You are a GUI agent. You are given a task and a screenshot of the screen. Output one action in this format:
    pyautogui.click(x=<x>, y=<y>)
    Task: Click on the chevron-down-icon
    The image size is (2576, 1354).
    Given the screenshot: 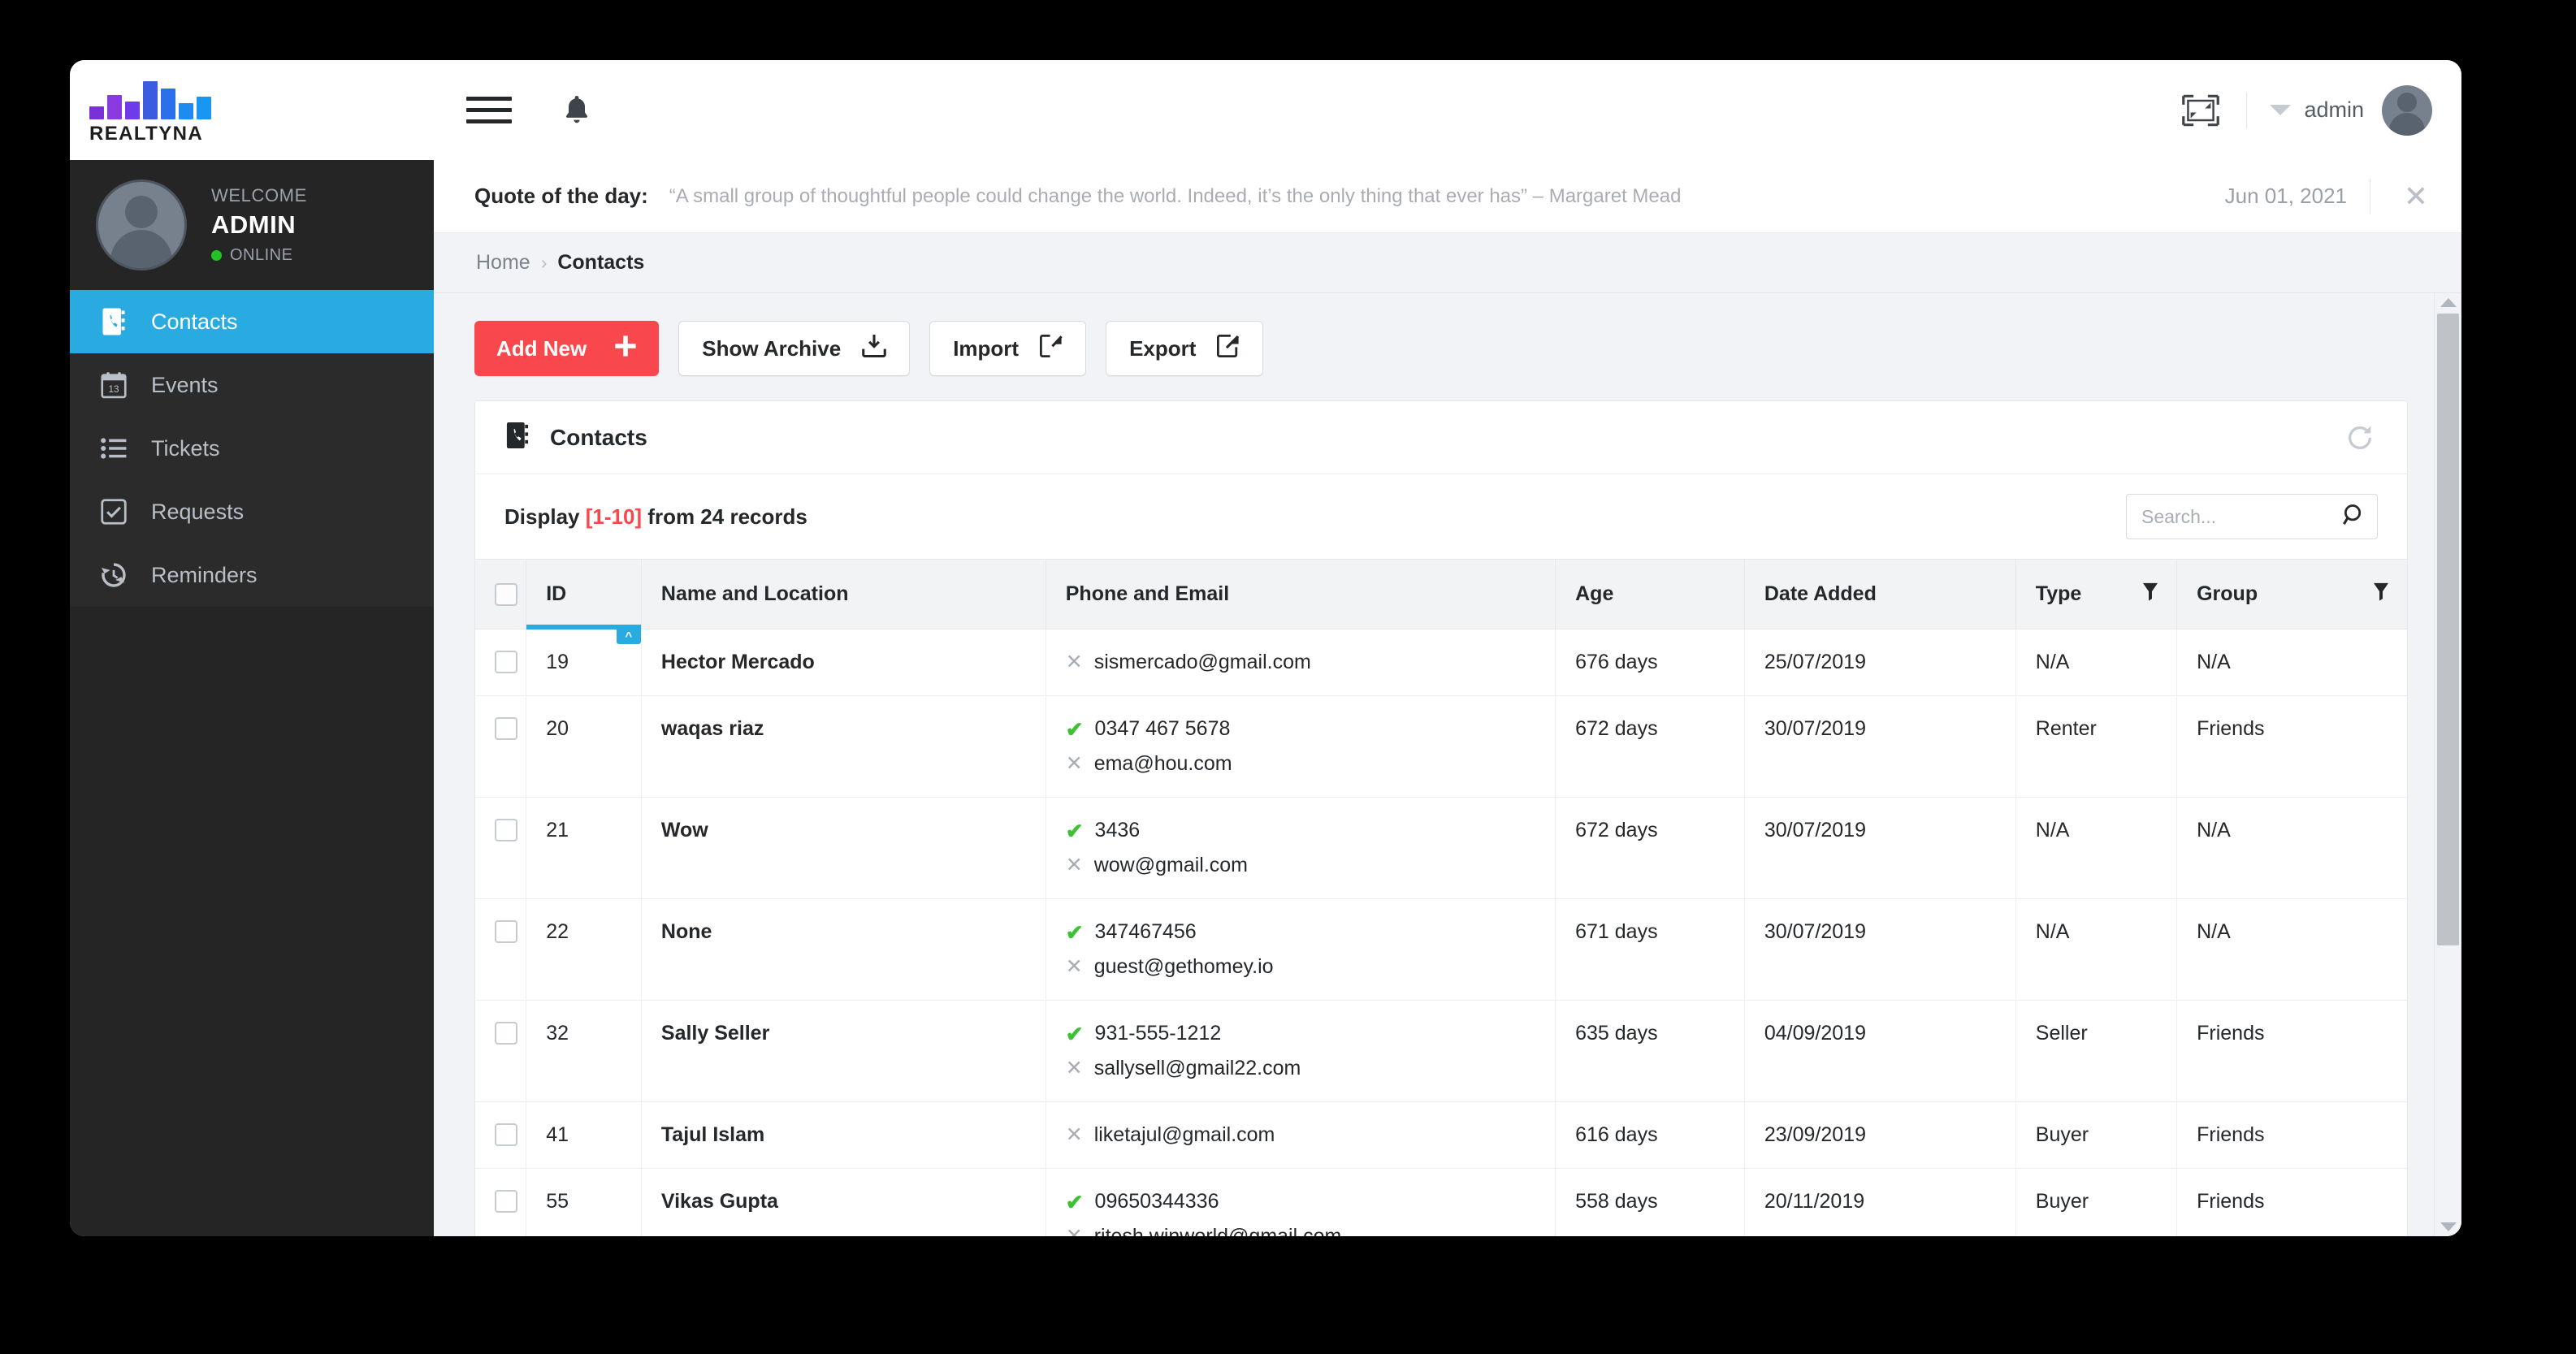 What is the action you would take?
    pyautogui.click(x=2281, y=110)
    